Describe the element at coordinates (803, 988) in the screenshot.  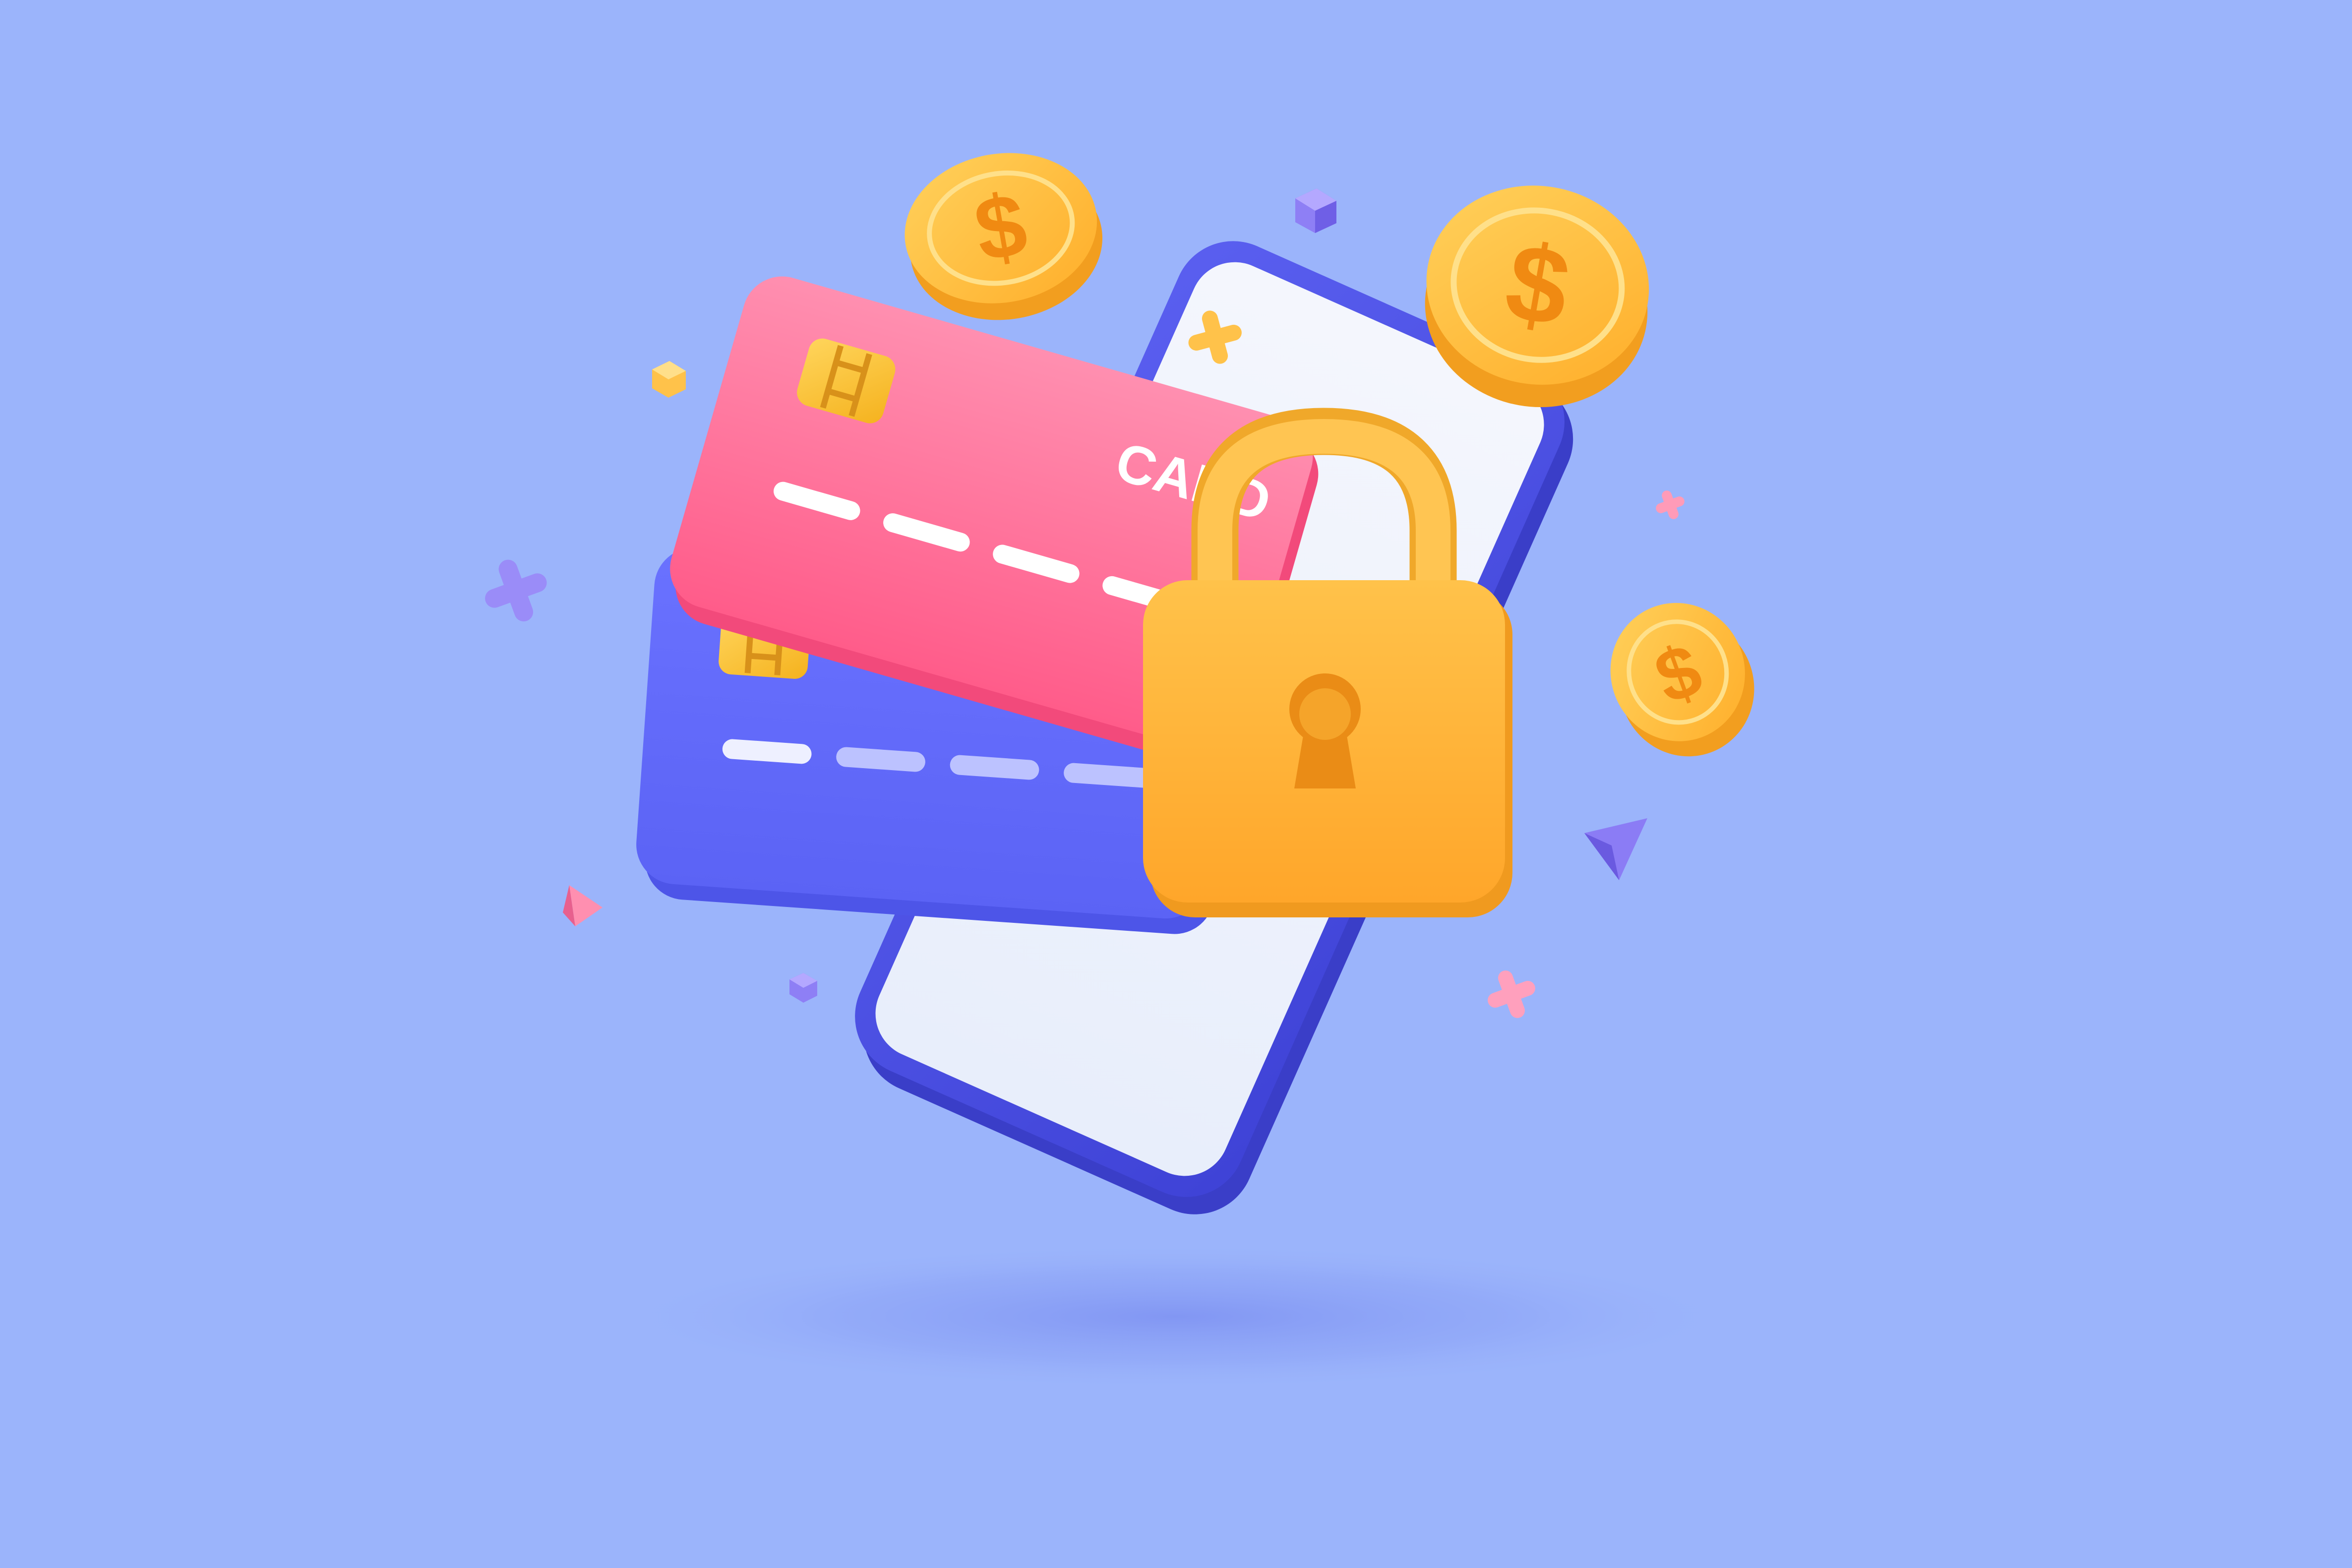
I see `cube-violet-small` at that location.